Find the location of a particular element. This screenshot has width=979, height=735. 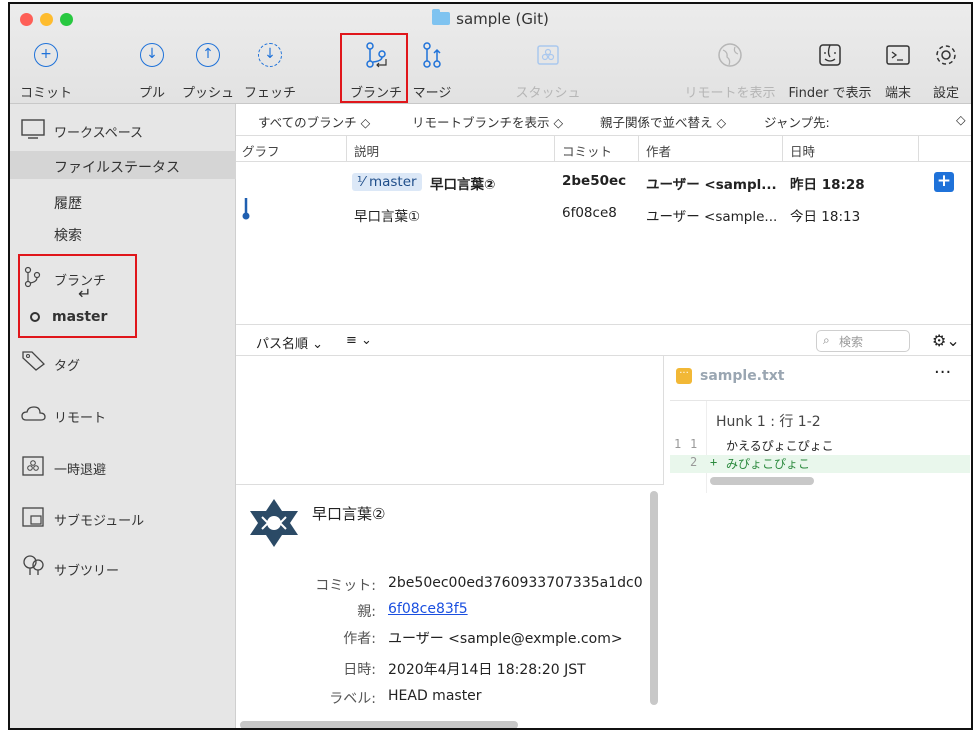

diff-line: 1 1 かえるぴょこぴょこ is located at coordinates (754, 445).